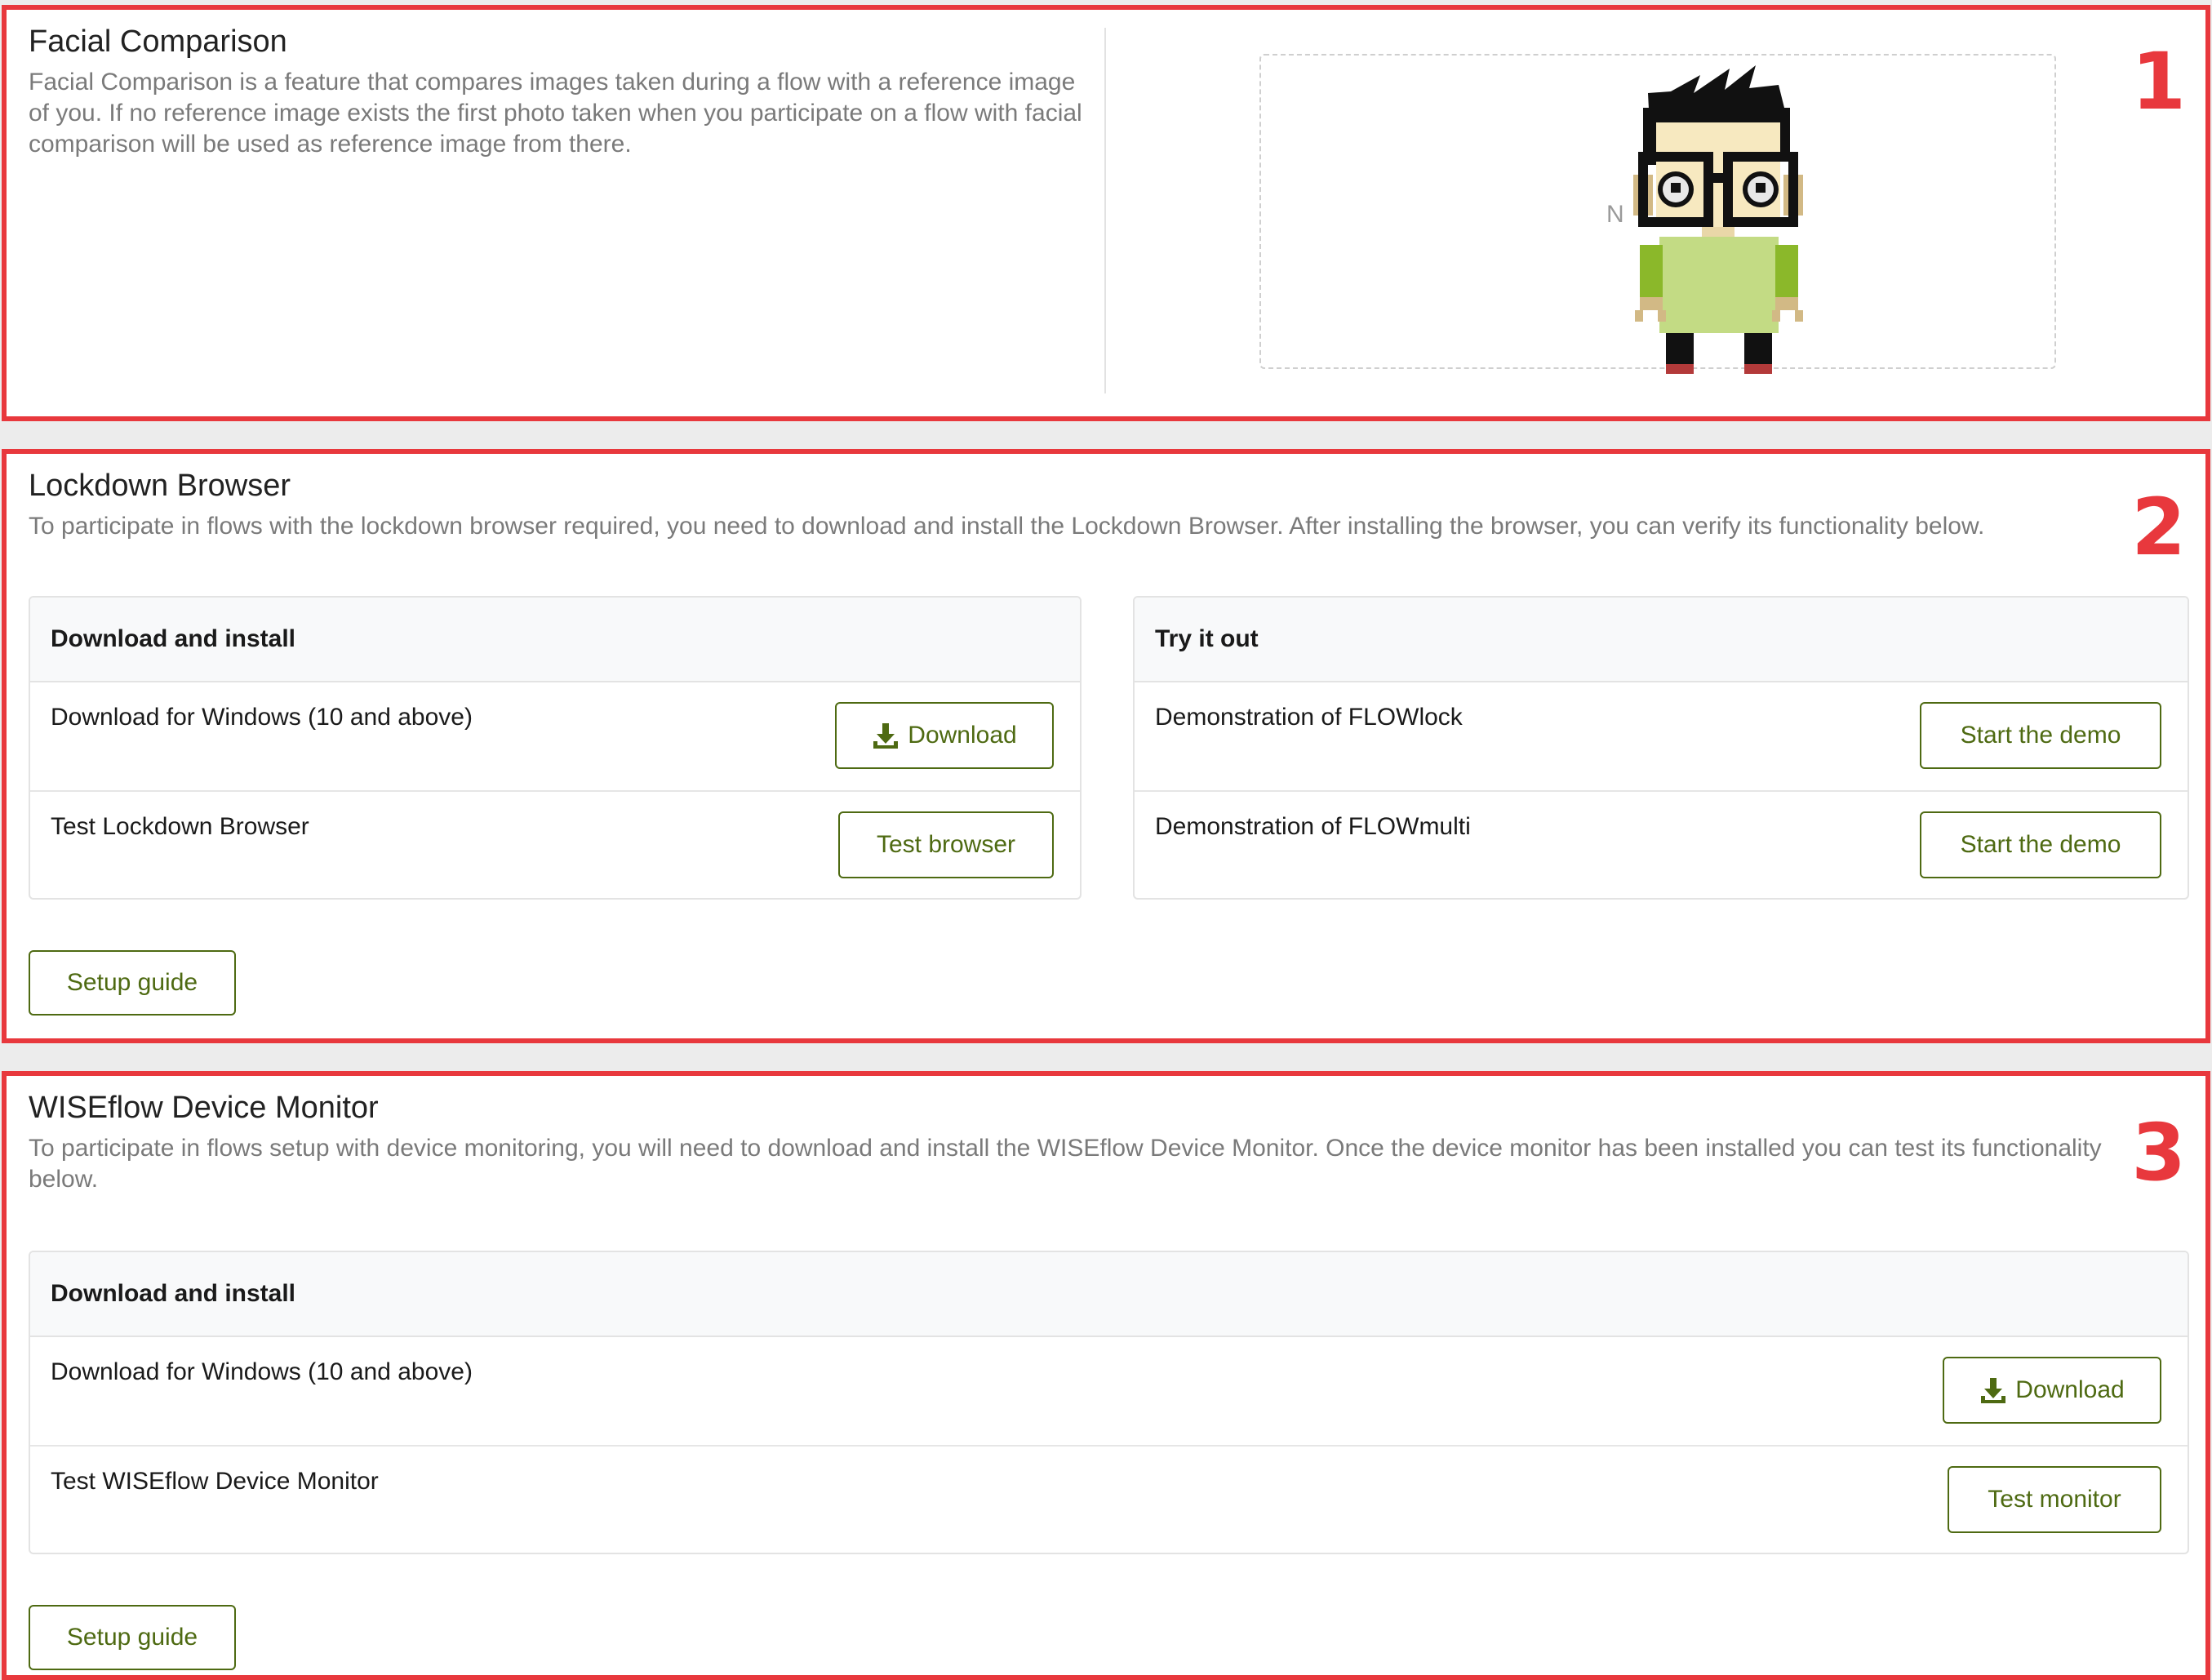 The width and height of the screenshot is (2212, 1680). I want to click on avatar-illustration, so click(1718, 220).